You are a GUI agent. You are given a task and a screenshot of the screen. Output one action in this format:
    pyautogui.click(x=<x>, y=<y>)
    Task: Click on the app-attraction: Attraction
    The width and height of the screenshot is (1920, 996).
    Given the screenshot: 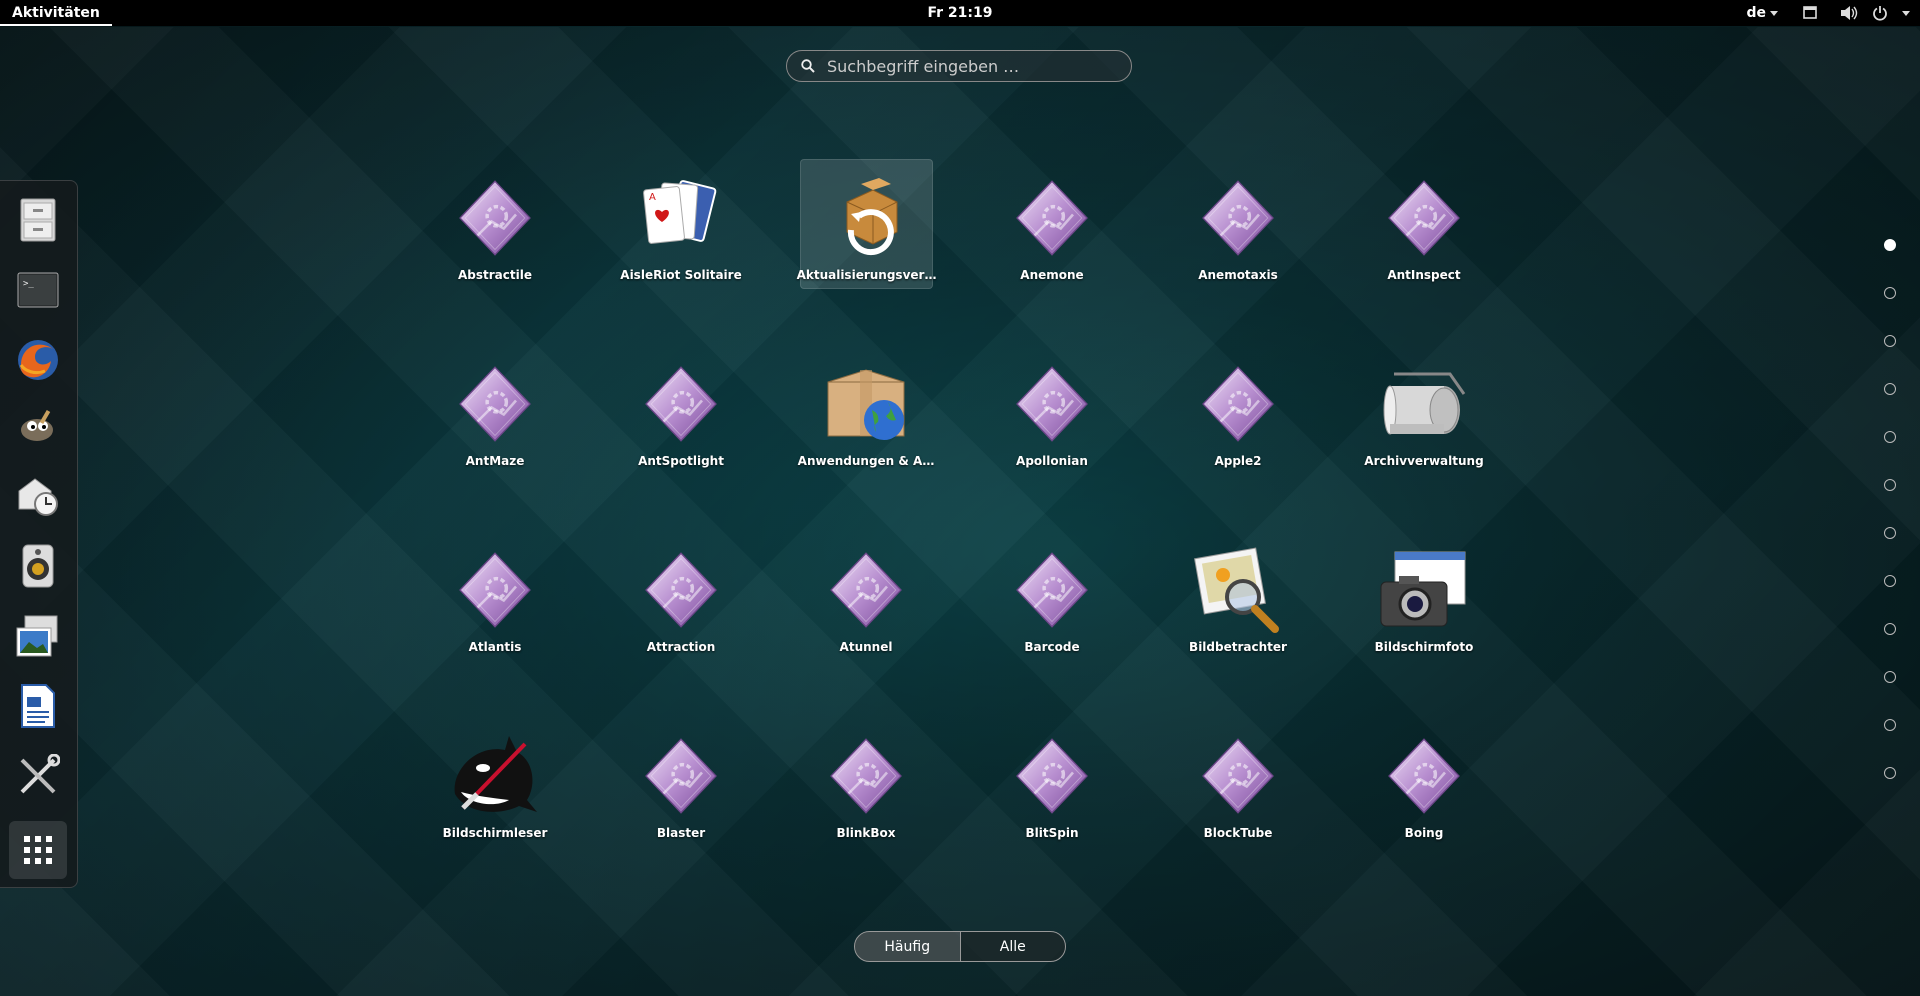 What is the action you would take?
    pyautogui.click(x=681, y=596)
    